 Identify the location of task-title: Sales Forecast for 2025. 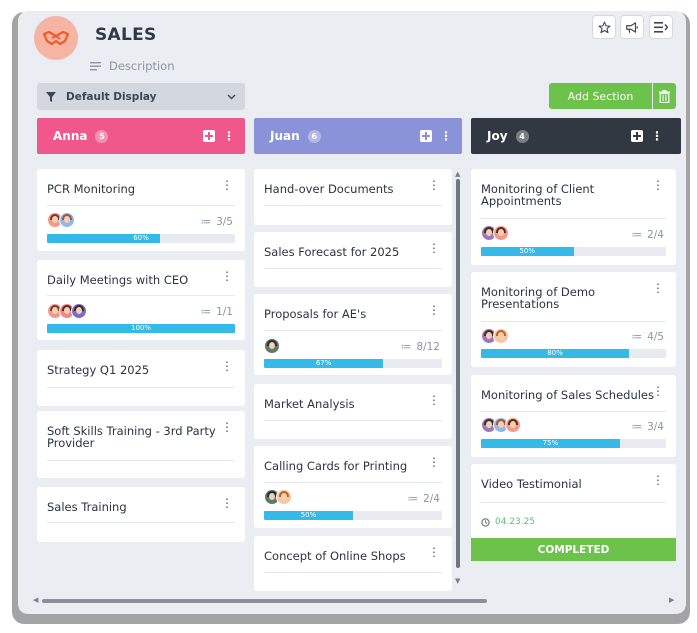
(332, 252).